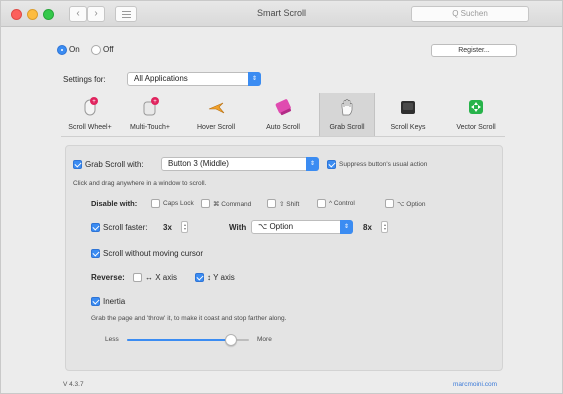  What do you see at coordinates (240, 164) in the screenshot?
I see `grab-button-popup: Button 3 (Middle) ⇕` at bounding box center [240, 164].